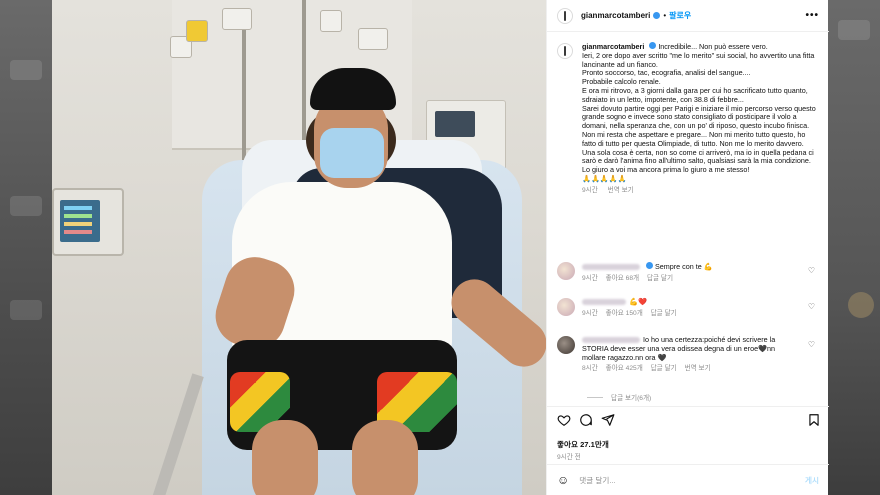 Image resolution: width=880 pixels, height=495 pixels. I want to click on comment-text: Sempre con te 💪, so click(684, 266).